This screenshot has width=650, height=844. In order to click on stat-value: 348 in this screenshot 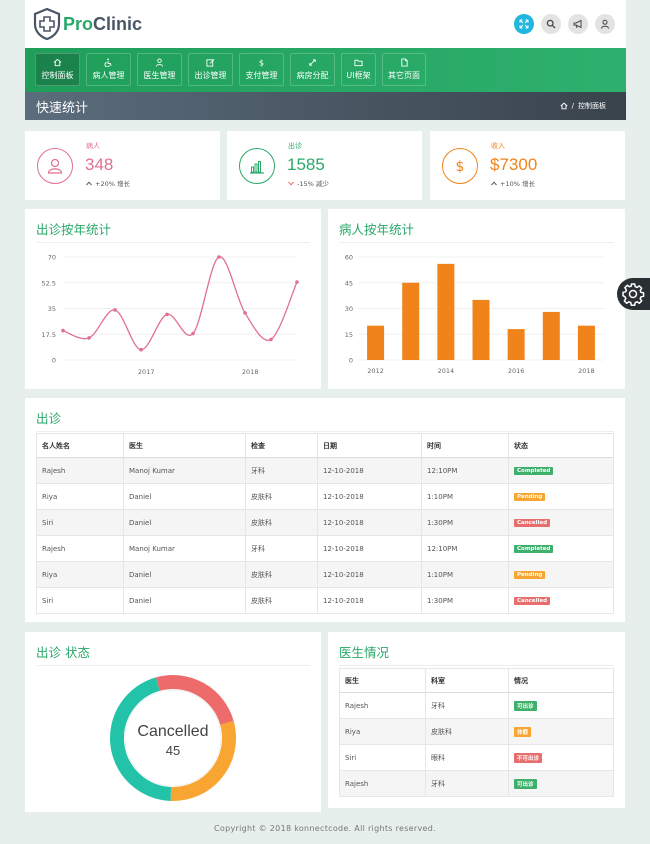, I will do `click(99, 164)`.